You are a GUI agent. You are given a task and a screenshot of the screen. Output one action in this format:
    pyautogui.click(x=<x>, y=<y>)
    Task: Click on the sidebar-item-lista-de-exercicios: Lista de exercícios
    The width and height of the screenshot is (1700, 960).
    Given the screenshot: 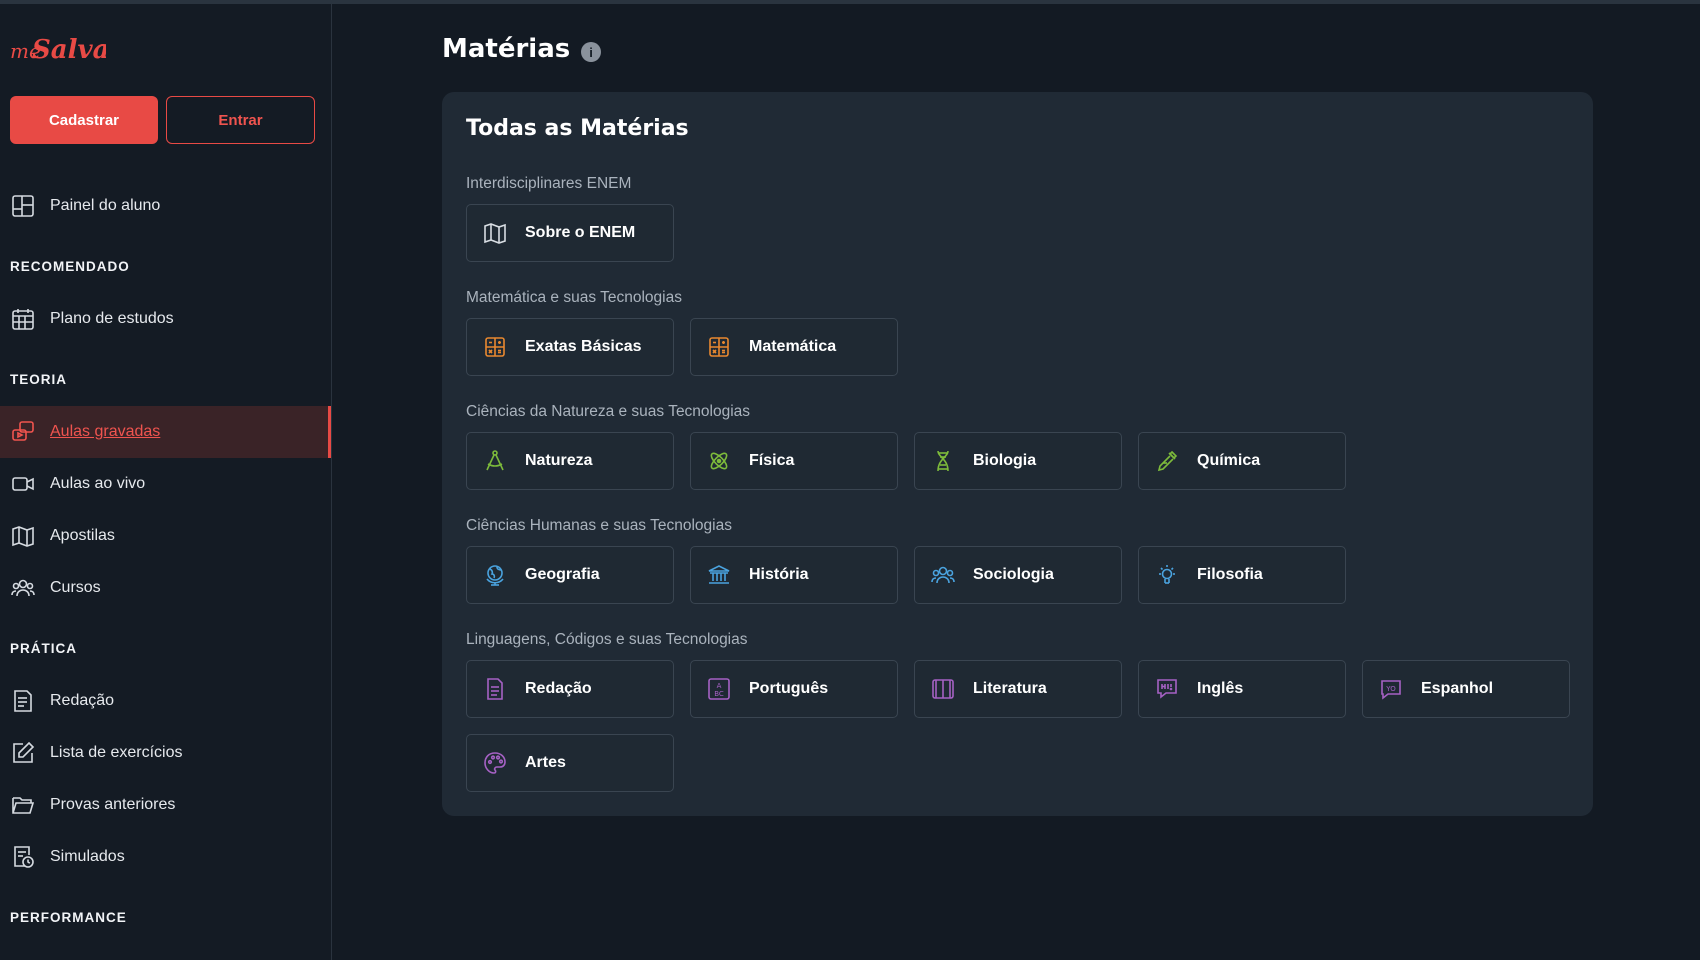 What is the action you would take?
    pyautogui.click(x=165, y=753)
    